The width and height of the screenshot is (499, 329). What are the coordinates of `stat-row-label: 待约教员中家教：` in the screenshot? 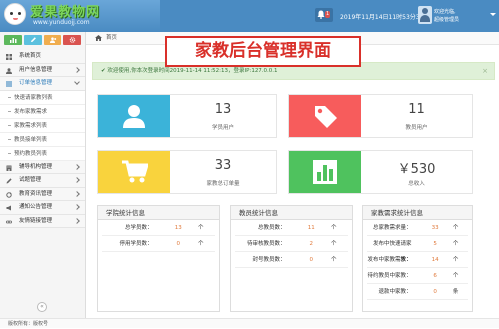 It's located at (389, 276).